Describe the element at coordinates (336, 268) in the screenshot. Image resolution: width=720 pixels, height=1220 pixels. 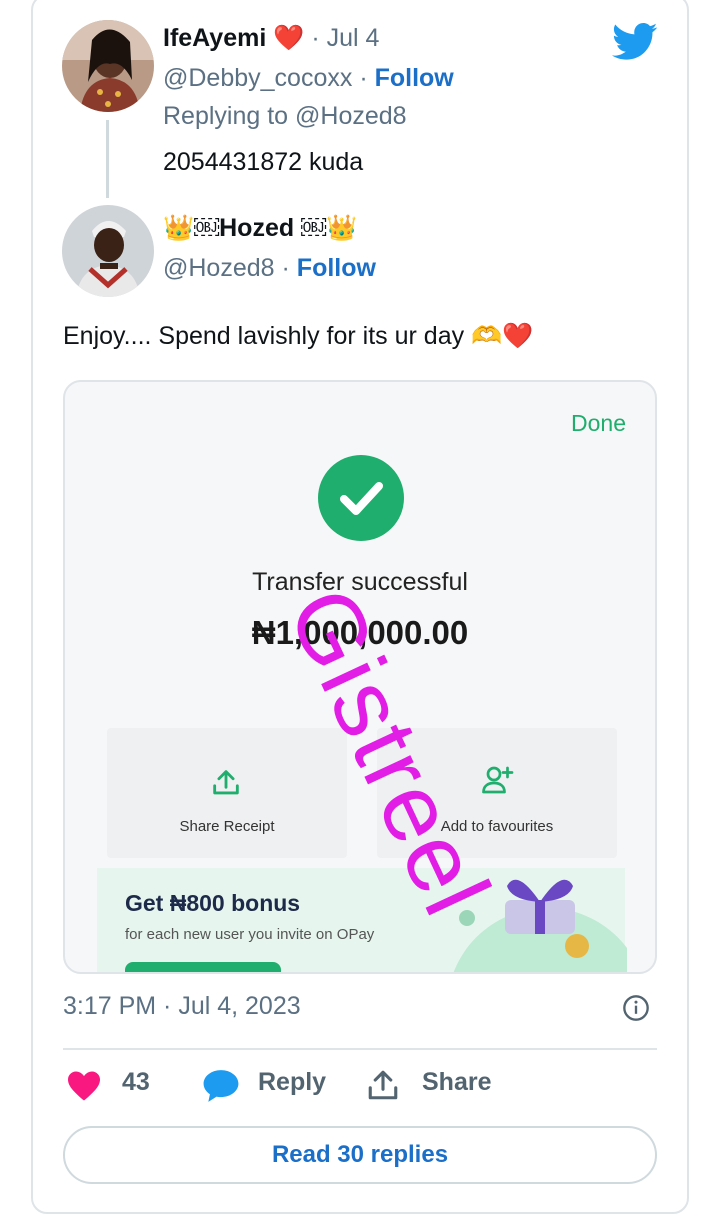
I see `main-follow-link: Follow` at that location.